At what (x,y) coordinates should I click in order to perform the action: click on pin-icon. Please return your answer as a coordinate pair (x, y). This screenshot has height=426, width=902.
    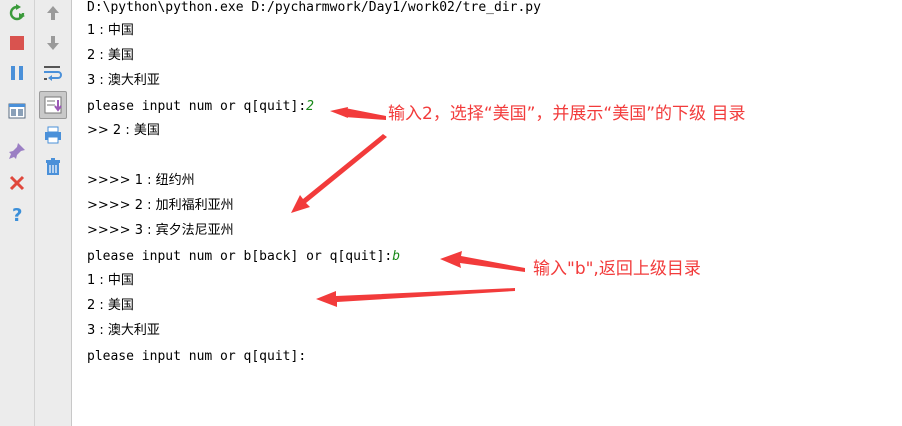
    Looking at the image, I should click on (17, 151).